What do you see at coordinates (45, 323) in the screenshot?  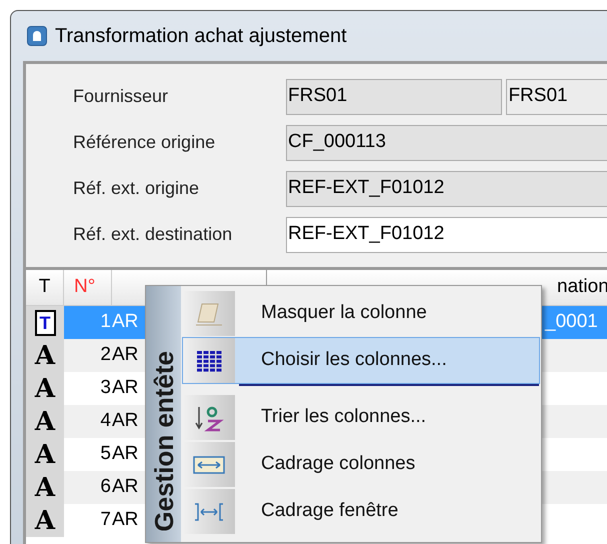 I see `row-type-icon: T` at bounding box center [45, 323].